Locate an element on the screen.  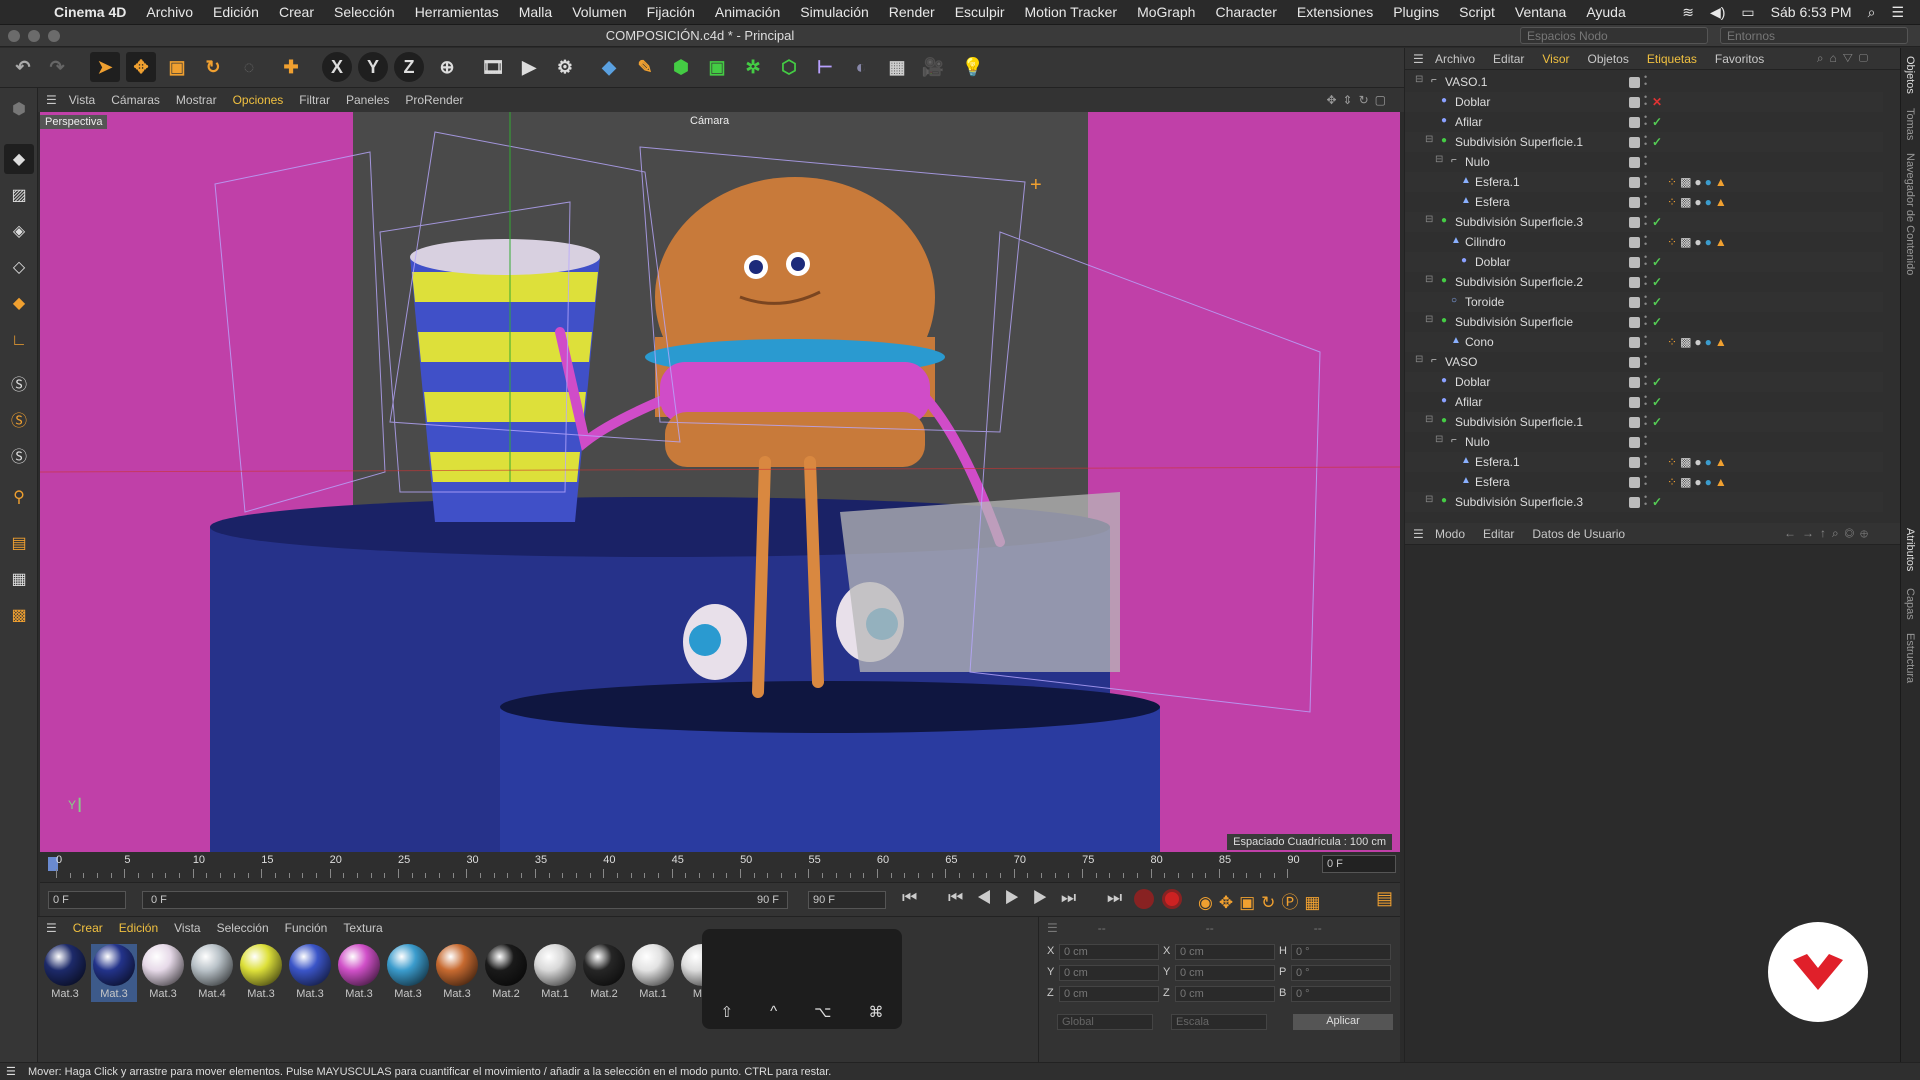
undo-icon: ↶ is located at coordinates (23, 67).